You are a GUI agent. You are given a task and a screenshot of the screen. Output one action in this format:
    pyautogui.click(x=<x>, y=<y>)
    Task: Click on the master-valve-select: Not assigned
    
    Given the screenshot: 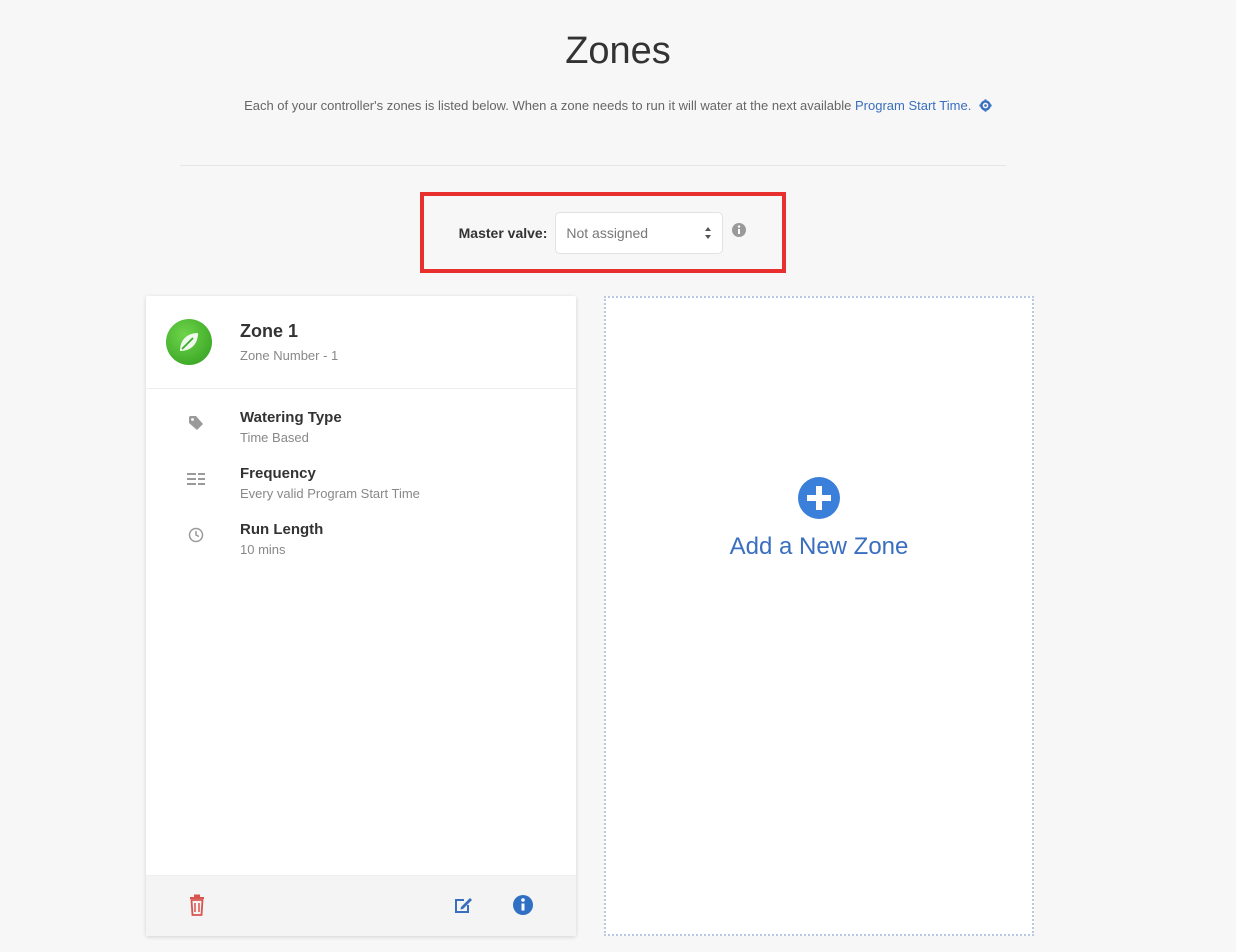 What is the action you would take?
    pyautogui.click(x=639, y=232)
    